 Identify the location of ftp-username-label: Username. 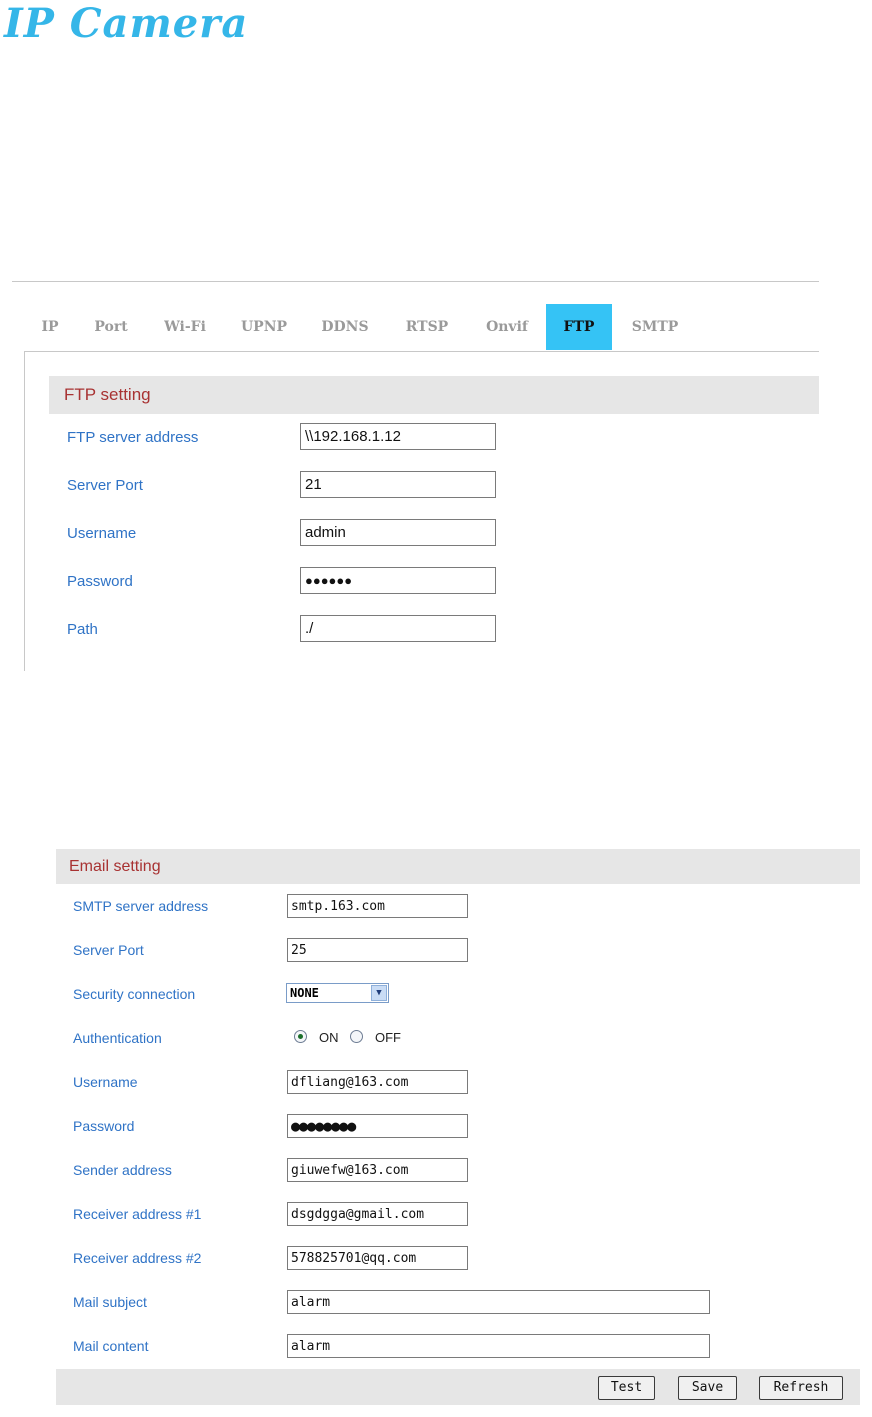
(102, 533).